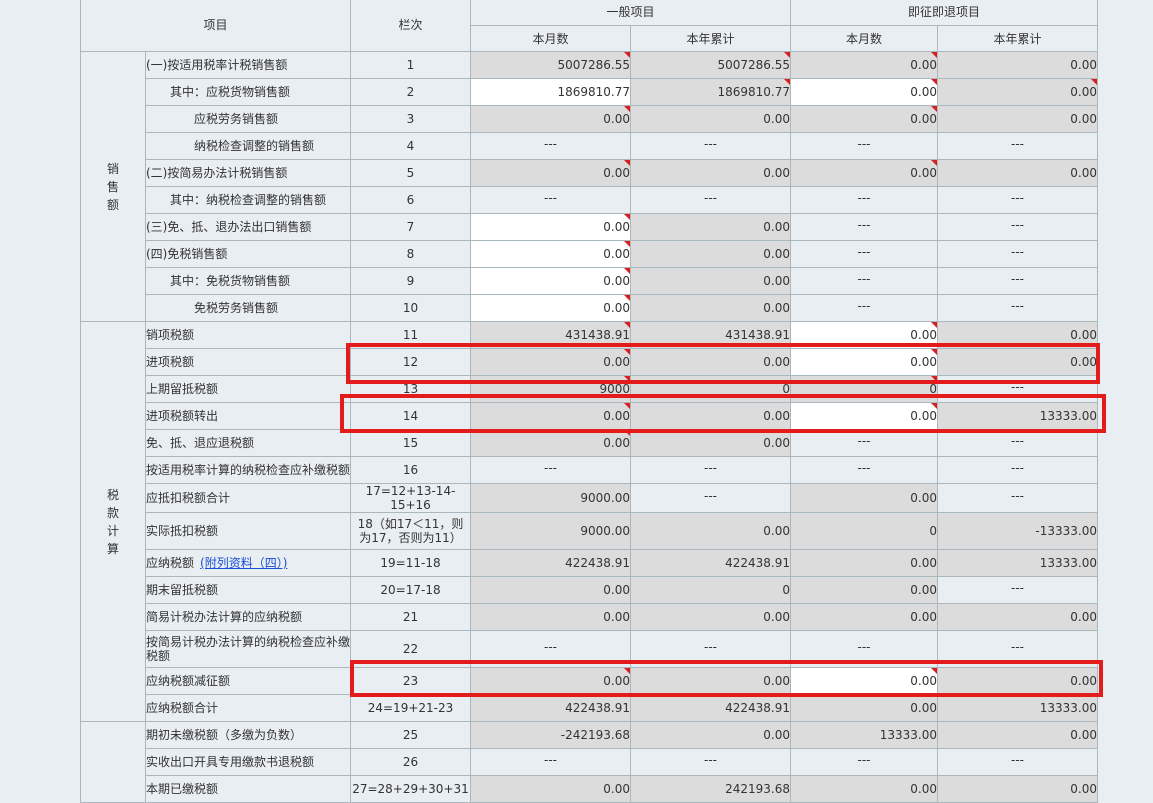 Image resolution: width=1153 pixels, height=803 pixels. I want to click on cell-value: 1869810.77, so click(753, 92).